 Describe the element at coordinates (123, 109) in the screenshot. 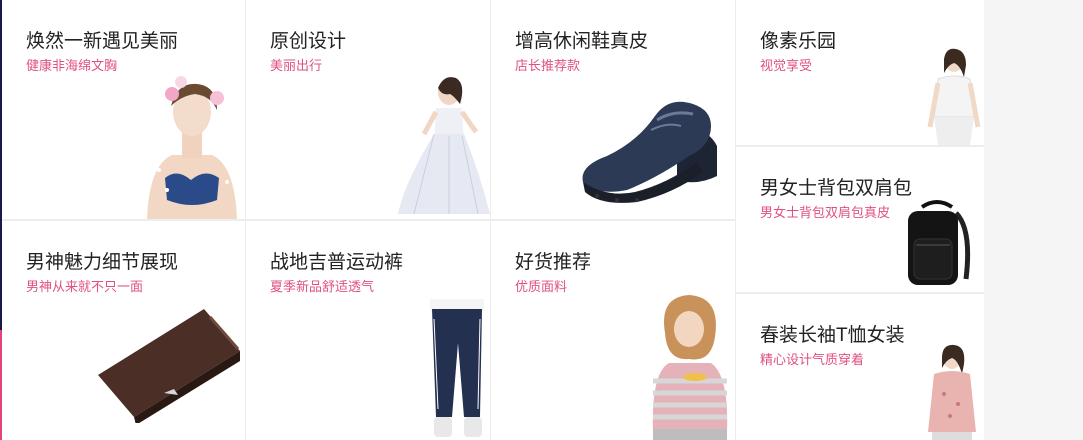

I see `product-card-lingerie: 焕然一新遇见美丽 健康非海绵文胸` at that location.